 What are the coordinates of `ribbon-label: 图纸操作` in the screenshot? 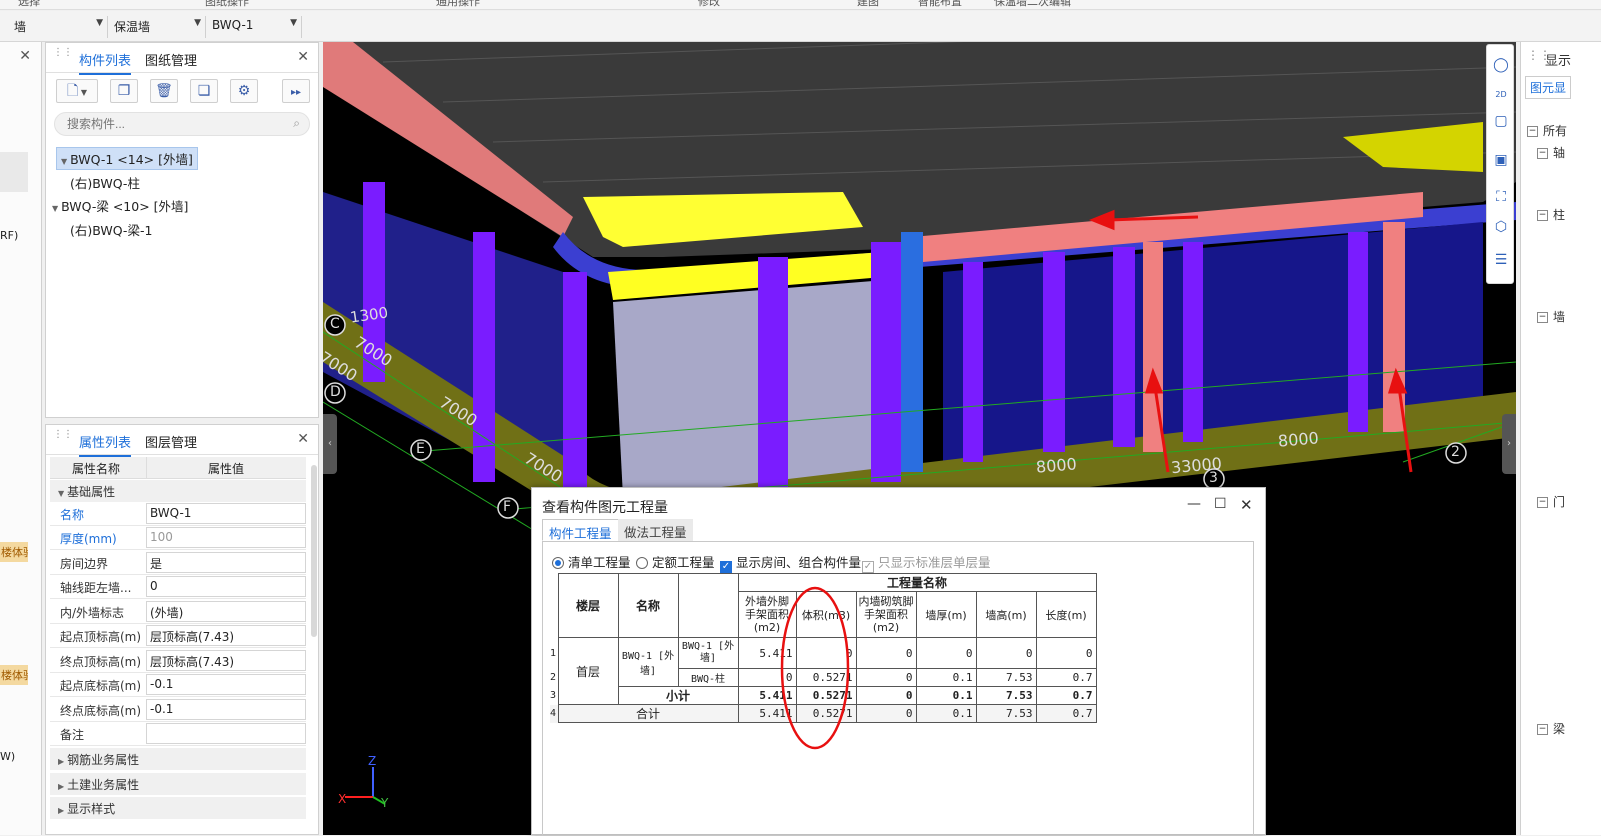 It's located at (227, 4).